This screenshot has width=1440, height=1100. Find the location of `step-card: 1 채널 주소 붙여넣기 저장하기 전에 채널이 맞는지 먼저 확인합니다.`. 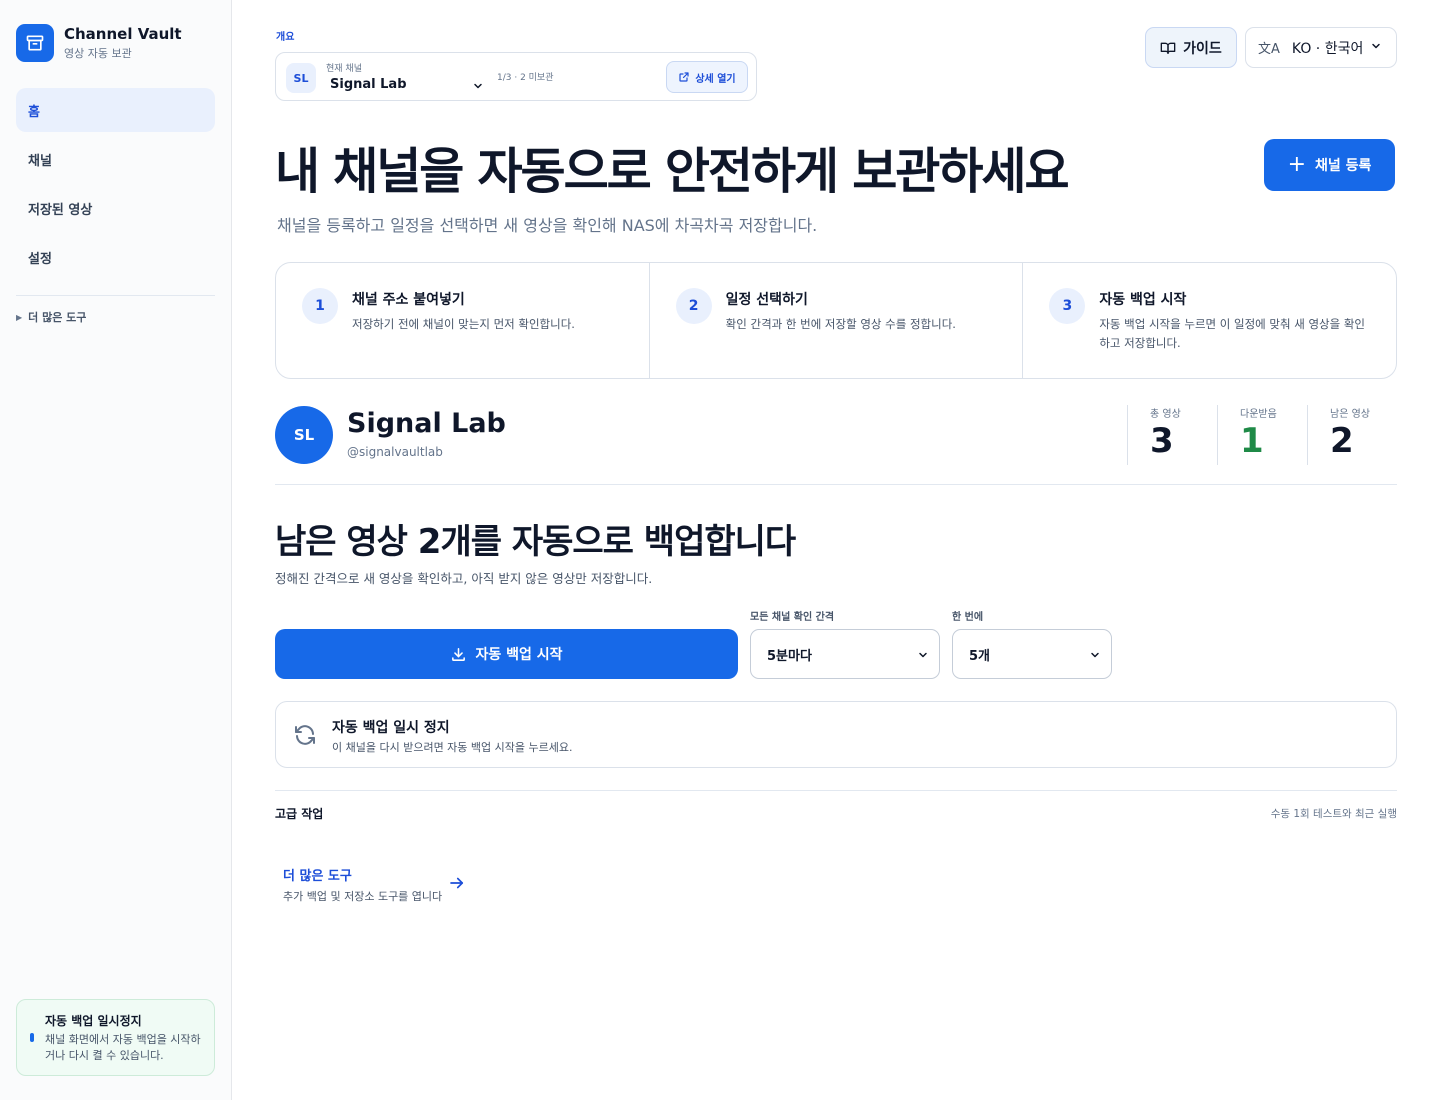

step-card: 1 채널 주소 붙여넣기 저장하기 전에 채널이 맞는지 먼저 확인합니다. is located at coordinates (463, 320).